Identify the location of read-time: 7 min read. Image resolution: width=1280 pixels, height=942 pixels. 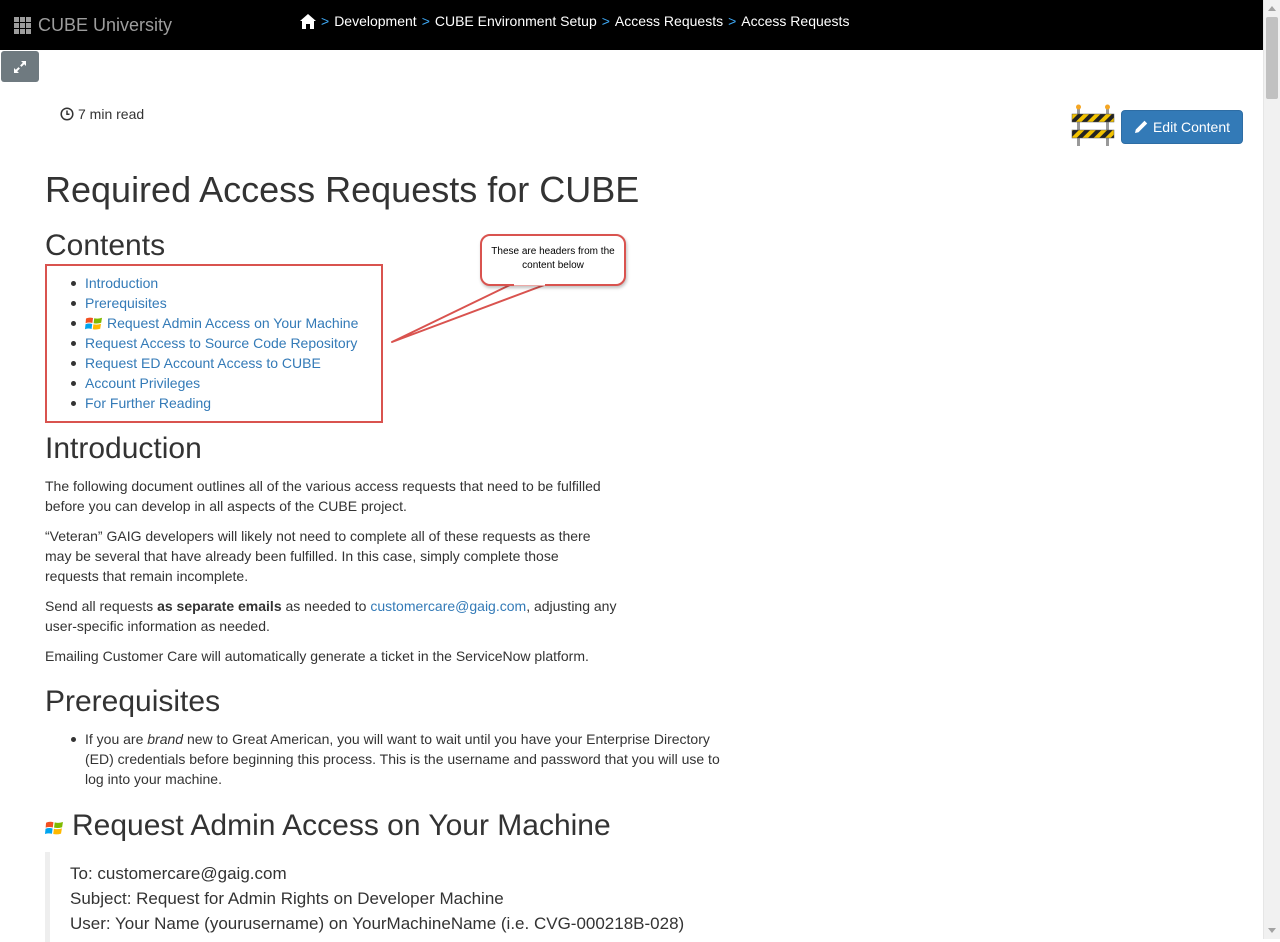
(102, 114).